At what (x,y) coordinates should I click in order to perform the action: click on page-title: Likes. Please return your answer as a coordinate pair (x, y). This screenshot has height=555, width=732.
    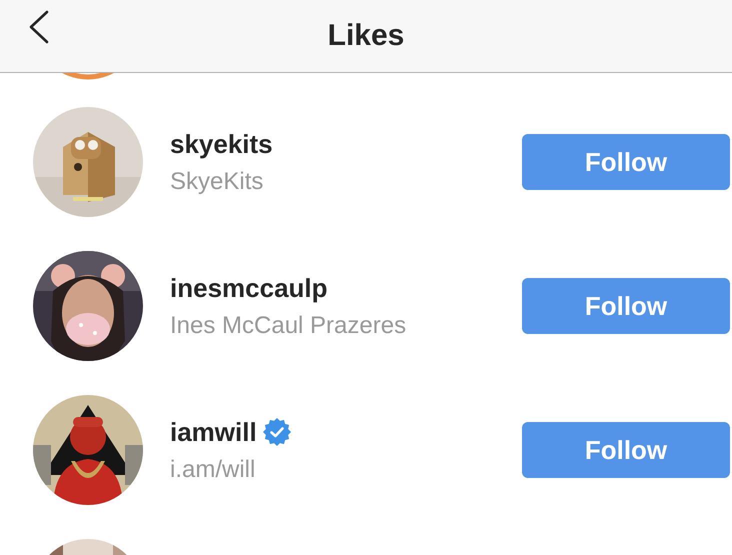
    Looking at the image, I should click on (366, 36).